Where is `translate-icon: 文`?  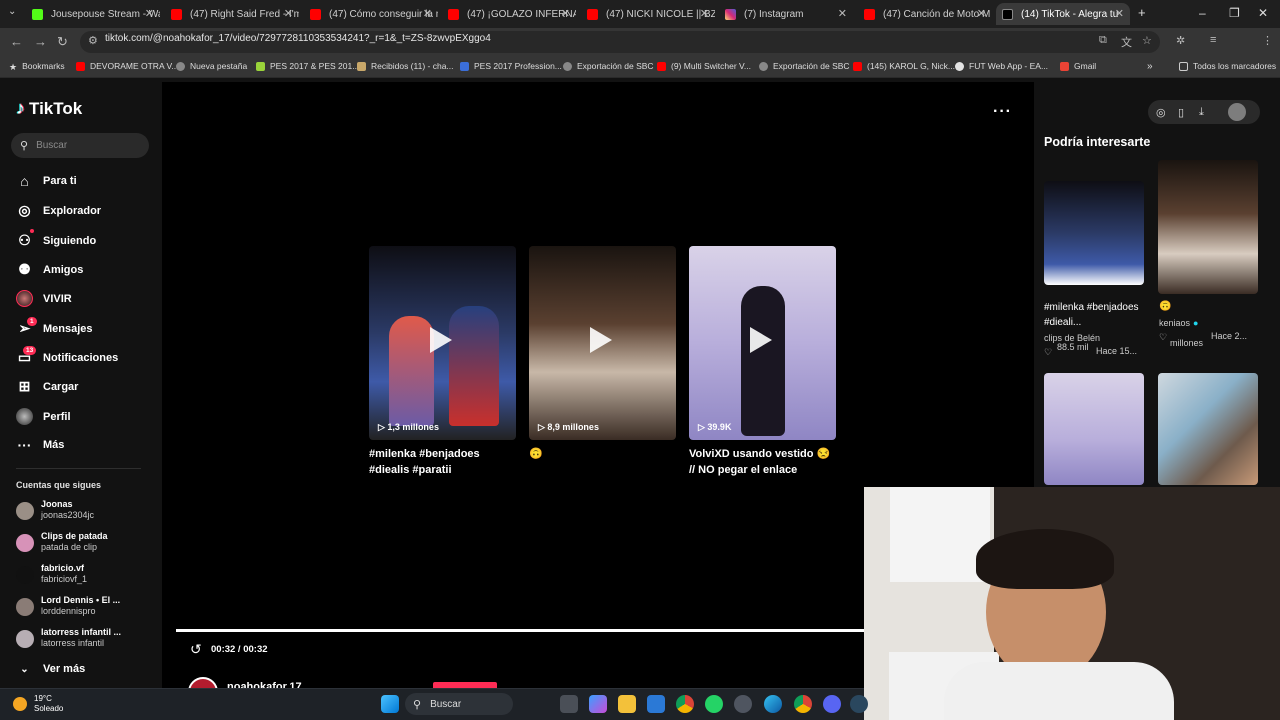 translate-icon: 文 is located at coordinates (1126, 42).